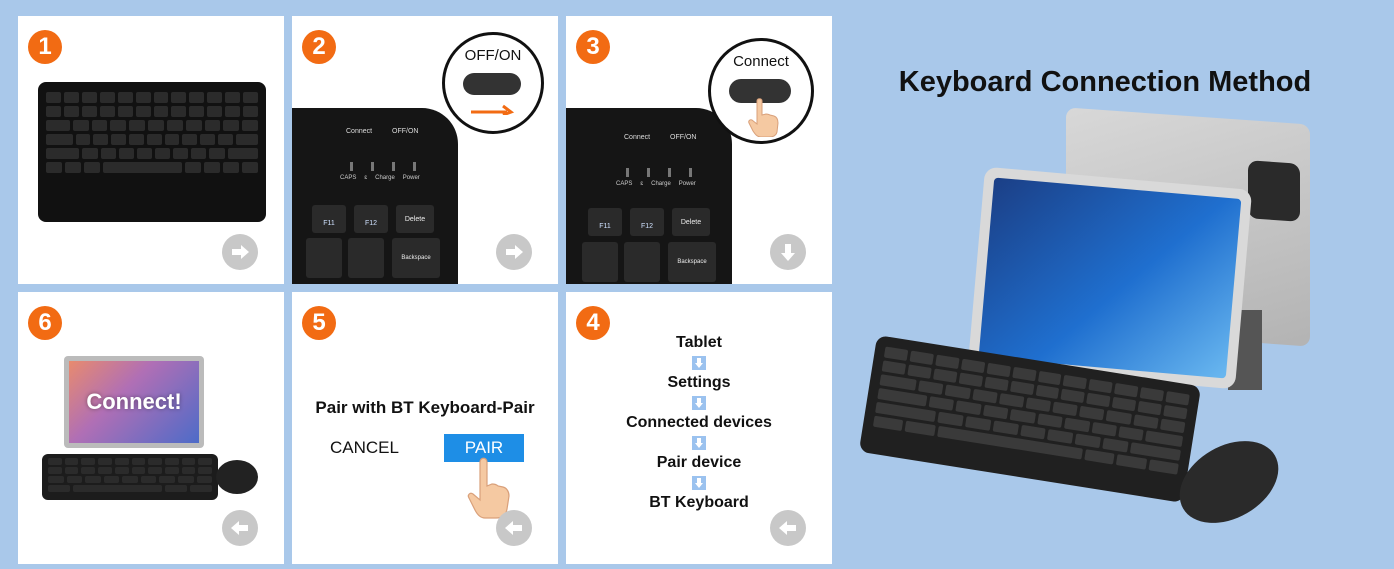  Describe the element at coordinates (425, 428) in the screenshot. I see `step-5-panel: 5 Pair with BT Keyboard-Pair CANCEL PAIR` at that location.